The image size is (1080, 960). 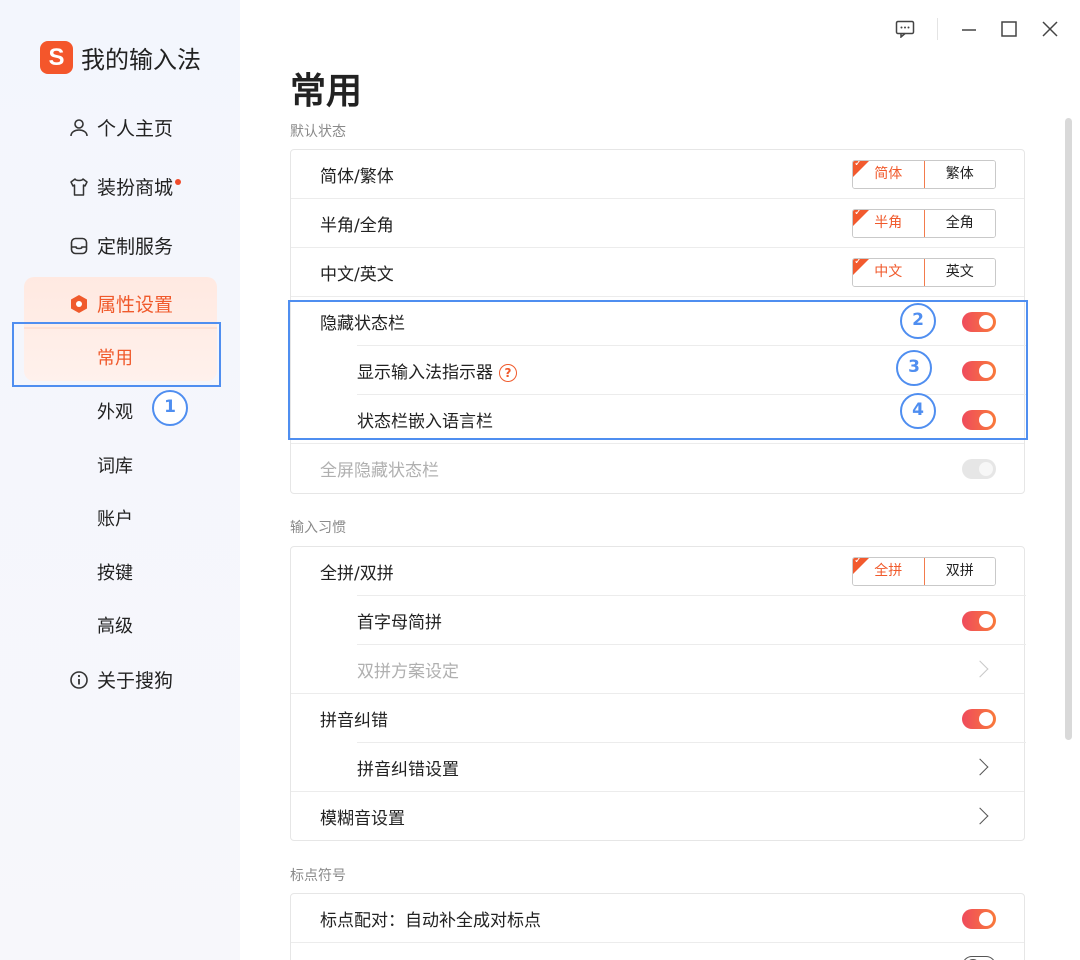 What do you see at coordinates (357, 177) in the screenshot?
I see `setting-label: 简体/繁体` at bounding box center [357, 177].